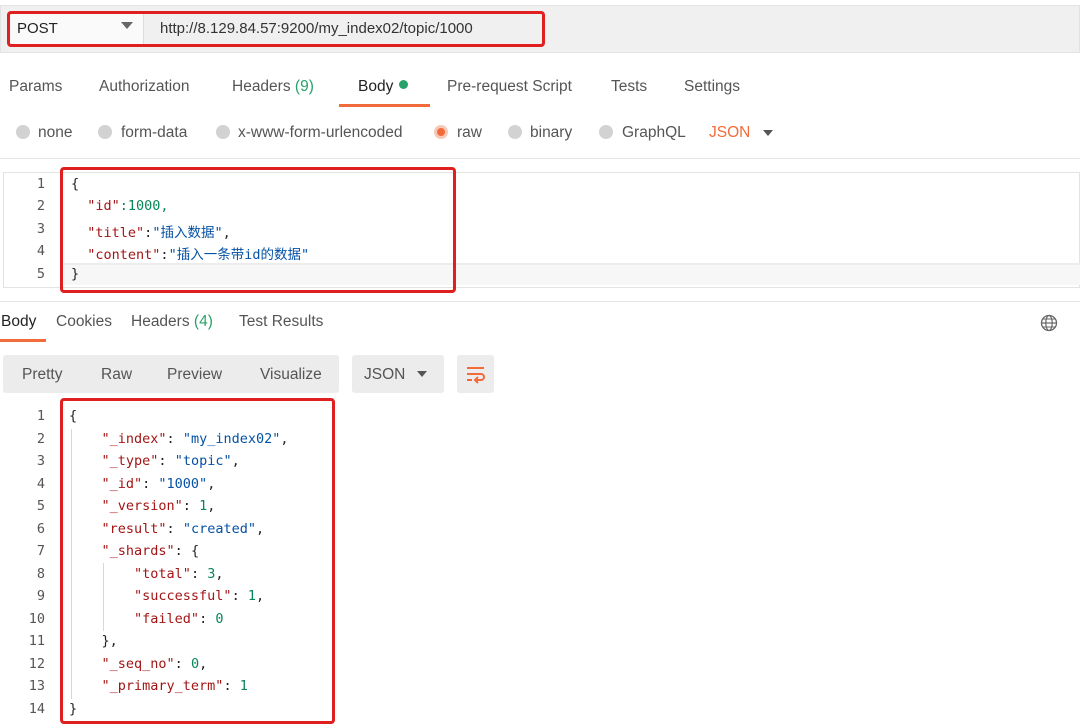 This screenshot has width=1080, height=727. Describe the element at coordinates (441, 132) in the screenshot. I see `radio-raw` at that location.